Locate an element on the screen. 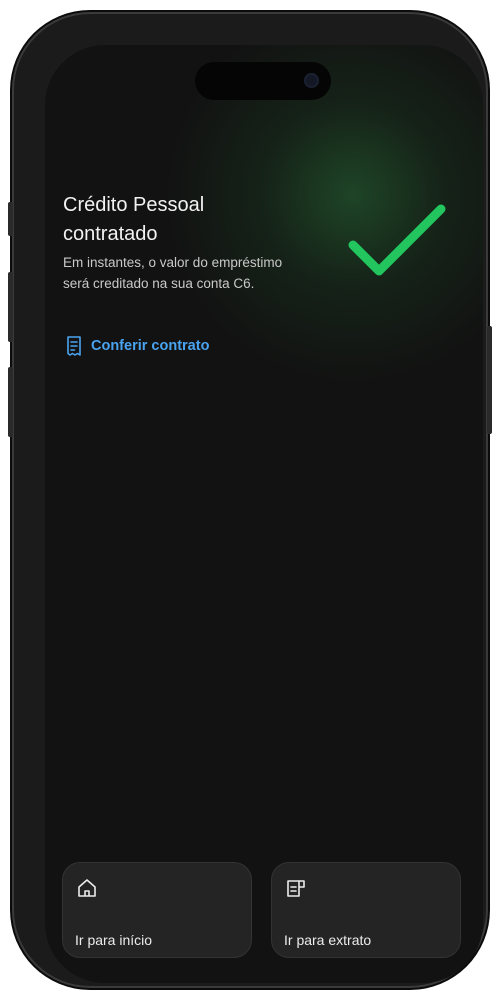  side-button is located at coordinates (10, 219).